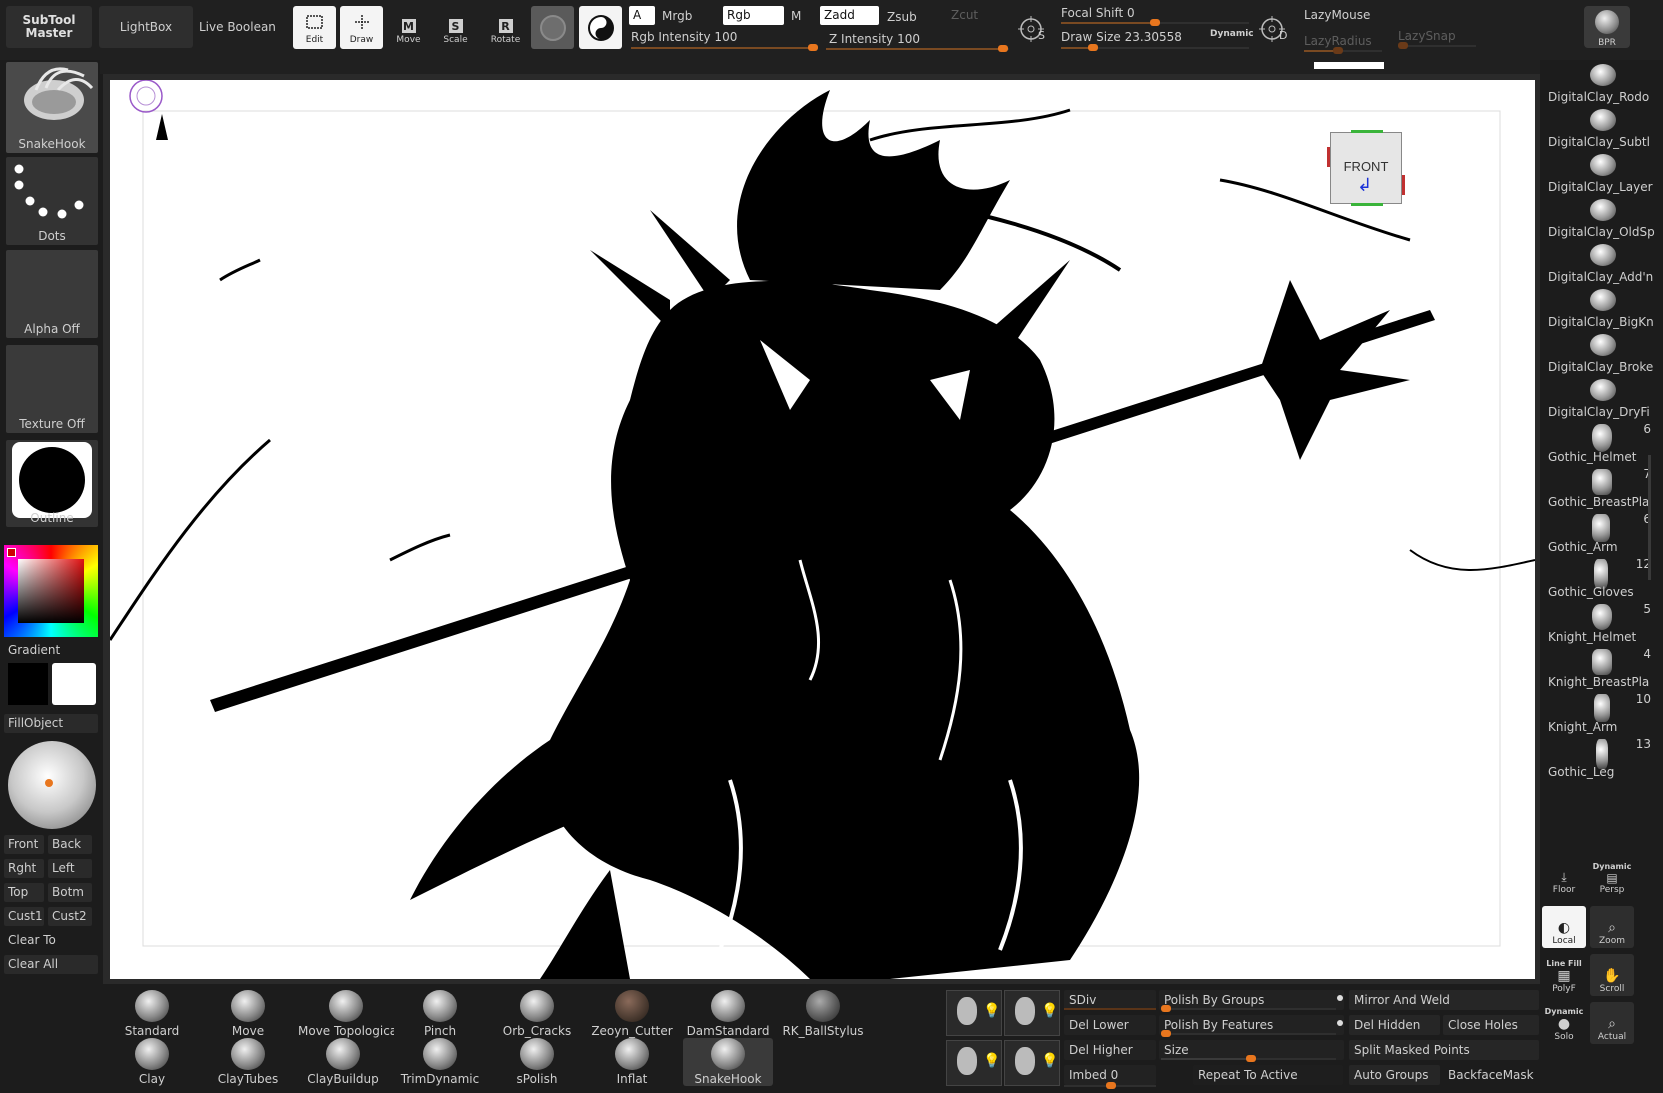 The width and height of the screenshot is (1663, 1093). What do you see at coordinates (1607, 27) in the screenshot?
I see `bpr-button: BPR` at bounding box center [1607, 27].